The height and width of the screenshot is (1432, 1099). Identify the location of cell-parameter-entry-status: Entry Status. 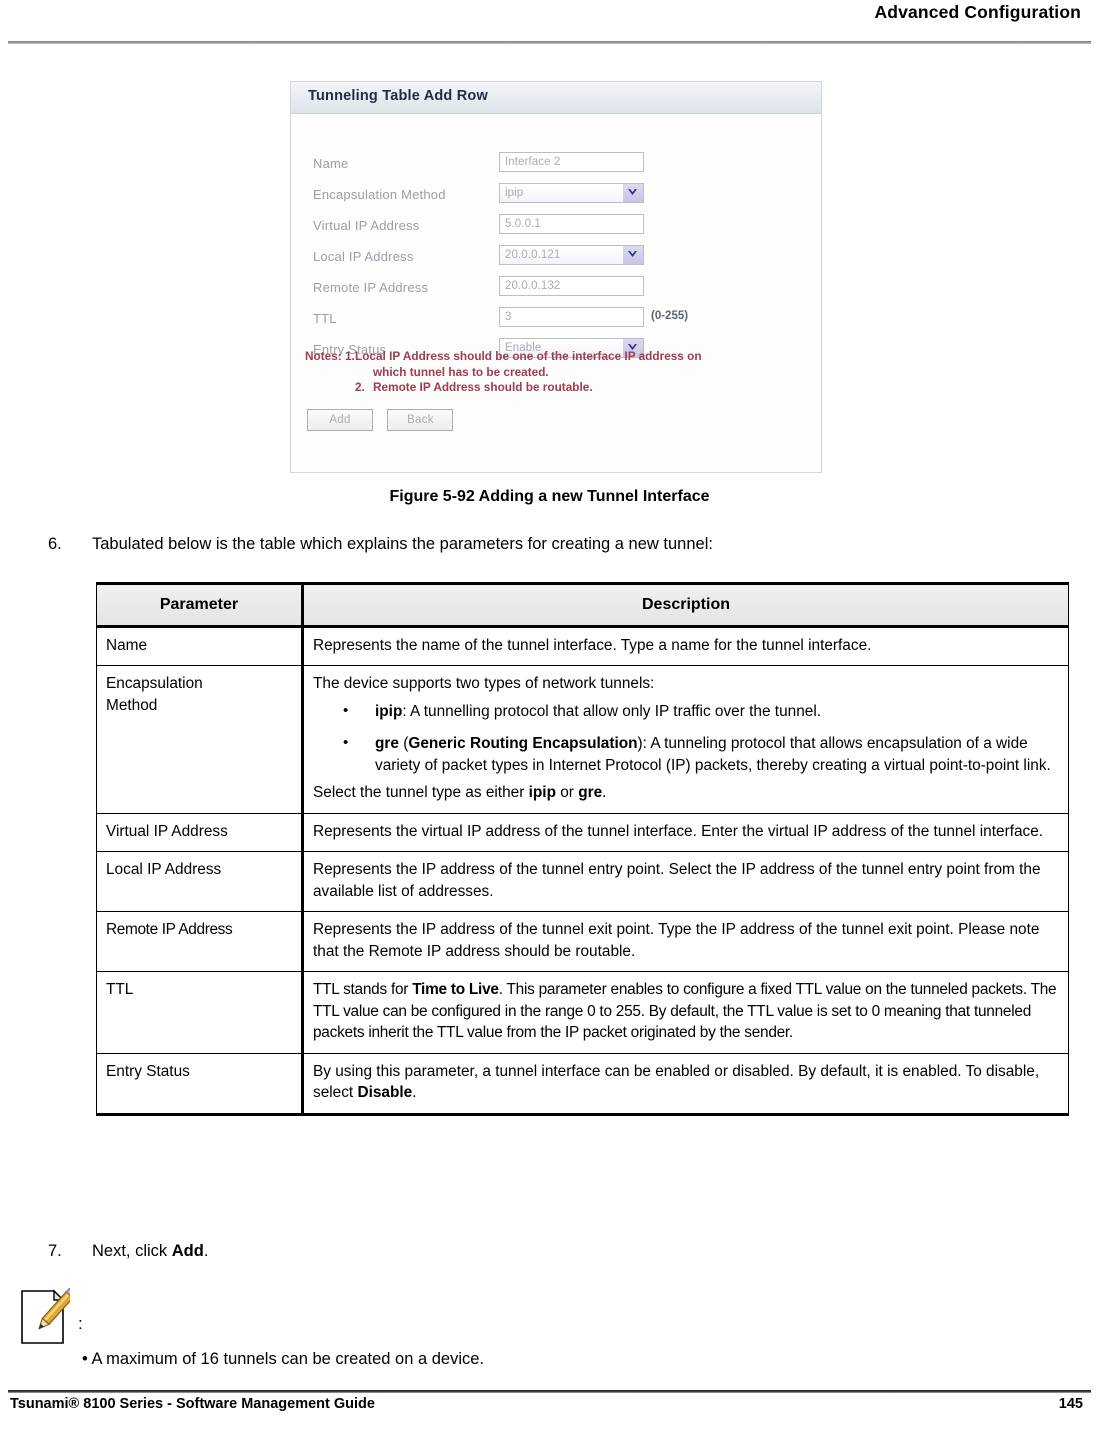
(200, 1084).